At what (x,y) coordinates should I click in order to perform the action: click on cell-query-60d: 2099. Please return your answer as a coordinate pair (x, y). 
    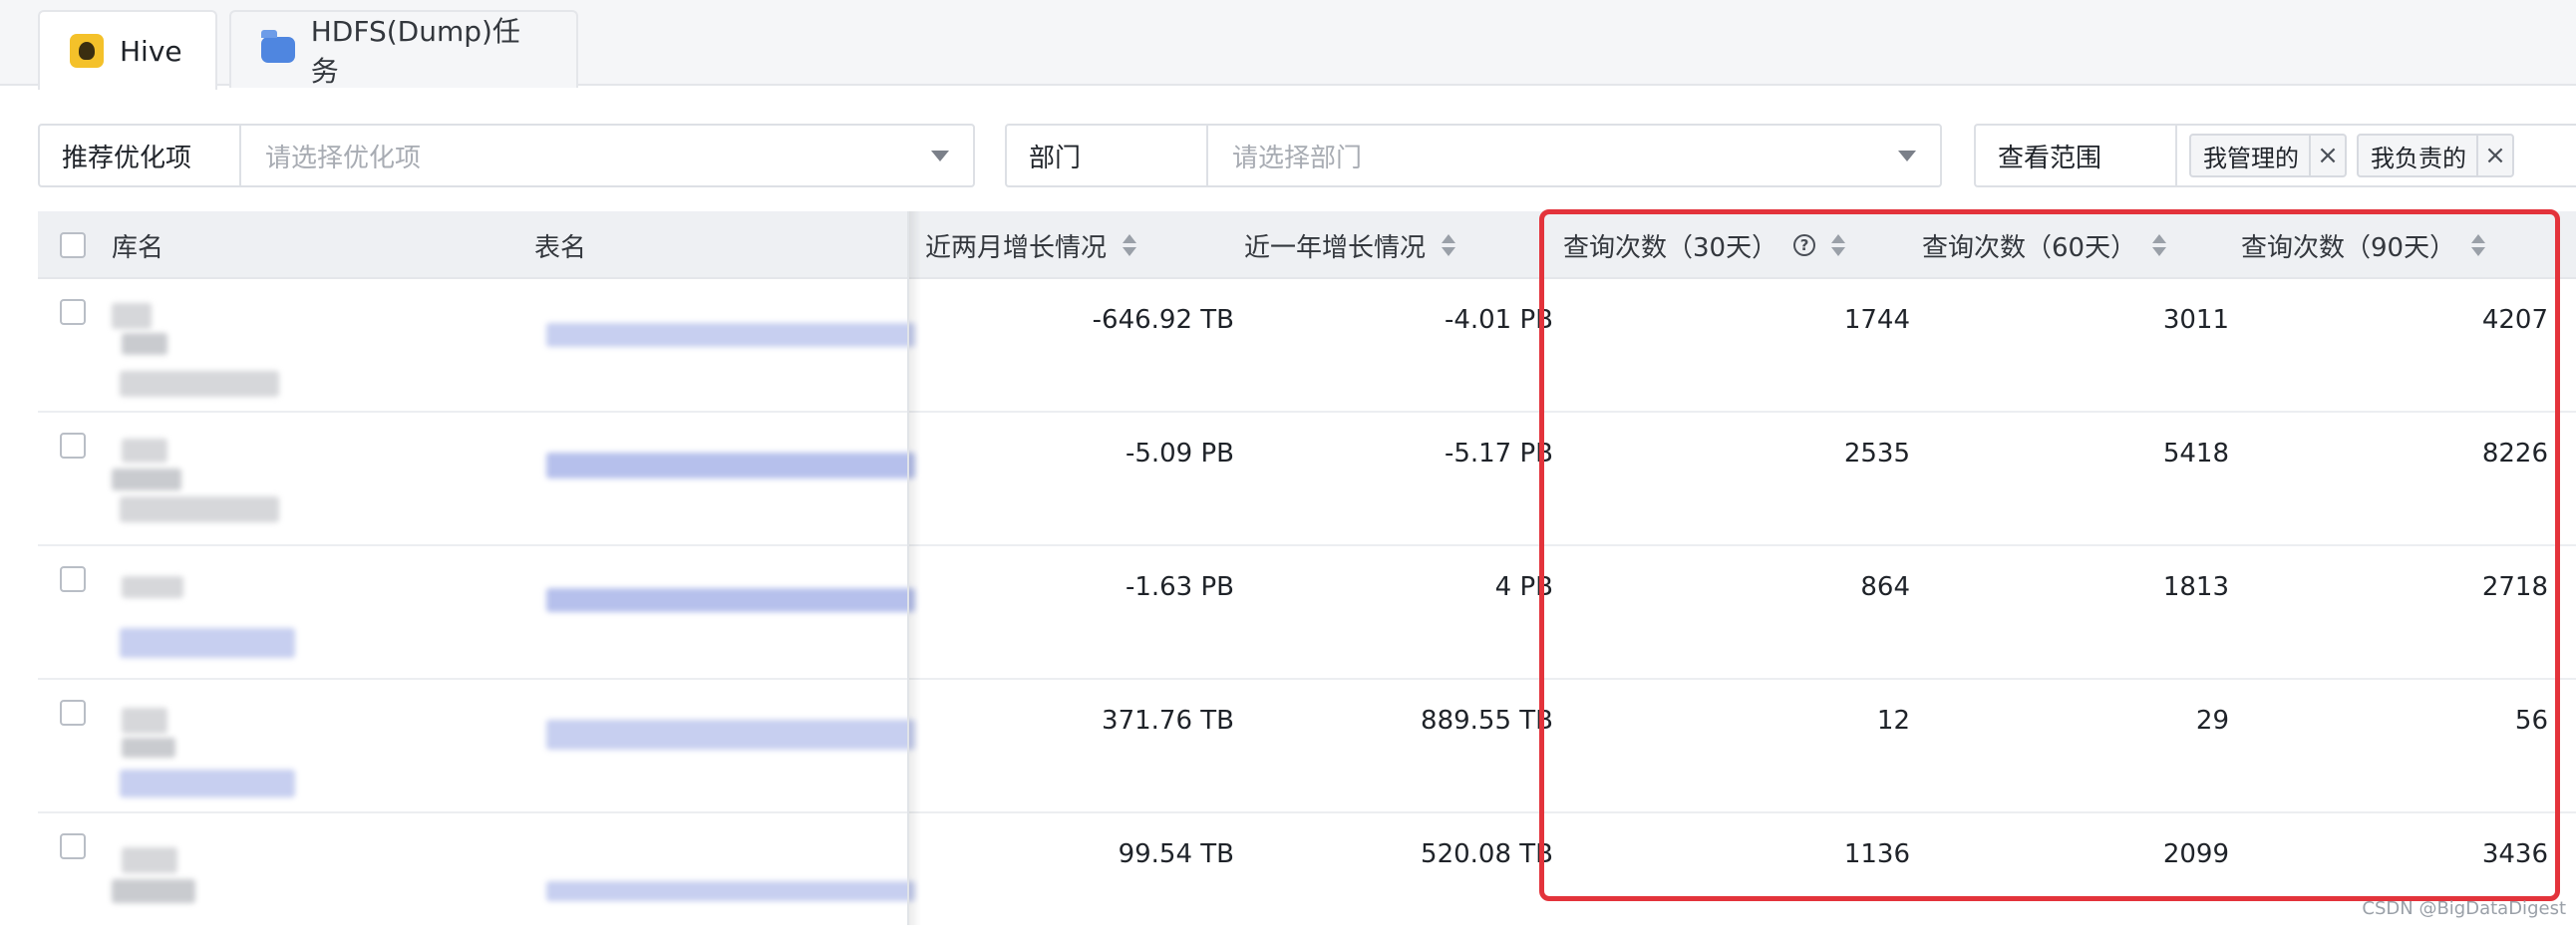
    Looking at the image, I should click on (2196, 854).